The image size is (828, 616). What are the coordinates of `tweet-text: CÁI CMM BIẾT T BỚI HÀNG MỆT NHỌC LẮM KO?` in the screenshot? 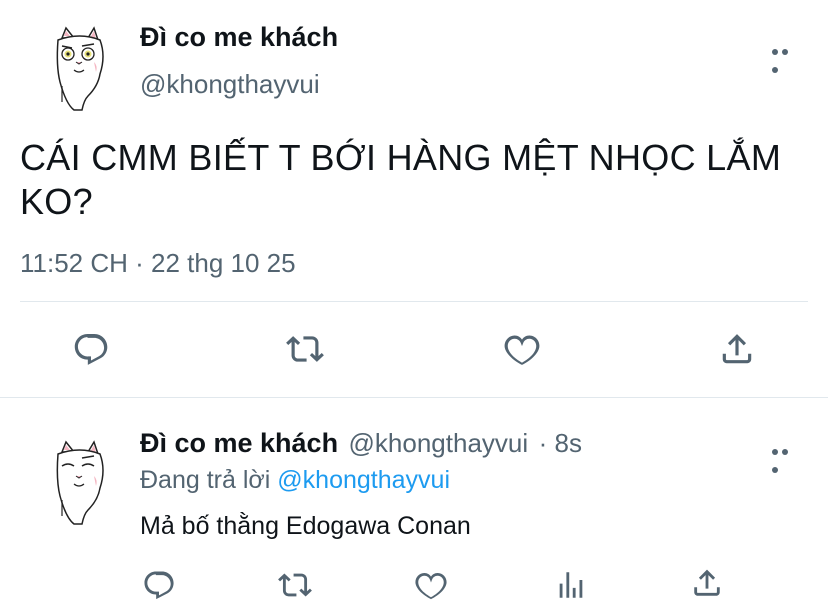 It's located at (415, 180).